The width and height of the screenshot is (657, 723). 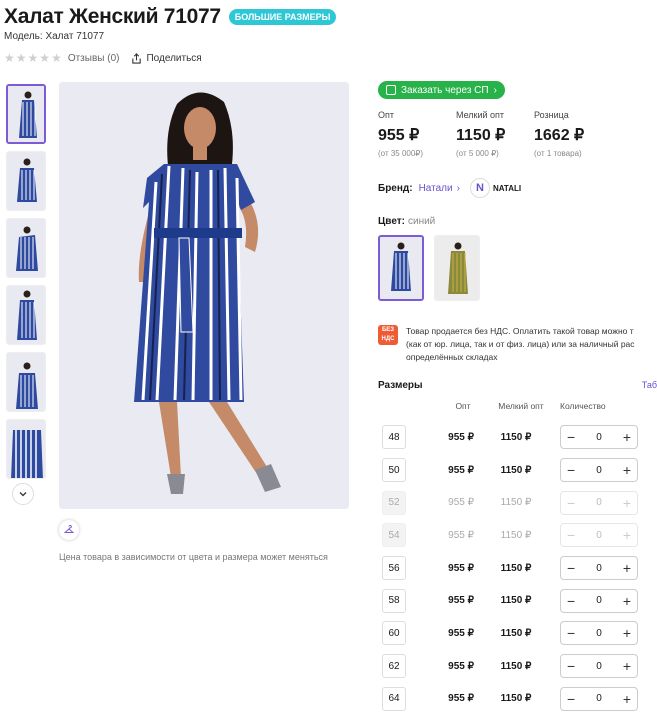 What do you see at coordinates (401, 268) in the screenshot?
I see `color-swatch-blue` at bounding box center [401, 268].